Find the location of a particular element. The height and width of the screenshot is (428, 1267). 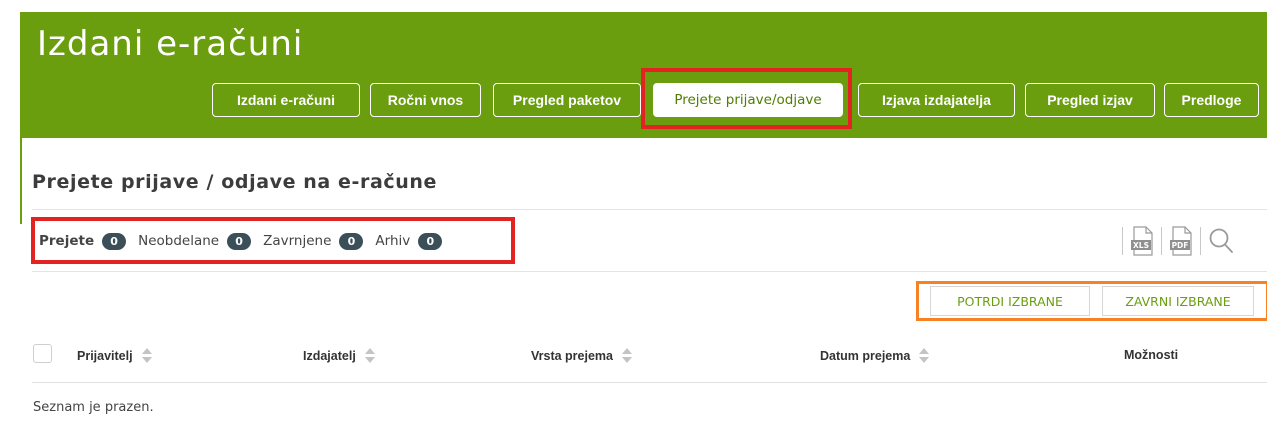

column-izdajatelj: Izdajatelj is located at coordinates (339, 355).